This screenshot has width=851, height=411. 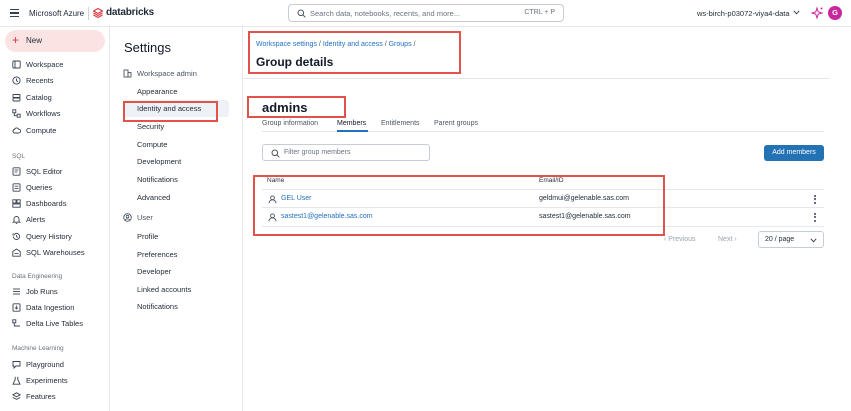 What do you see at coordinates (157, 254) in the screenshot?
I see `settings-preferences: Preferences` at bounding box center [157, 254].